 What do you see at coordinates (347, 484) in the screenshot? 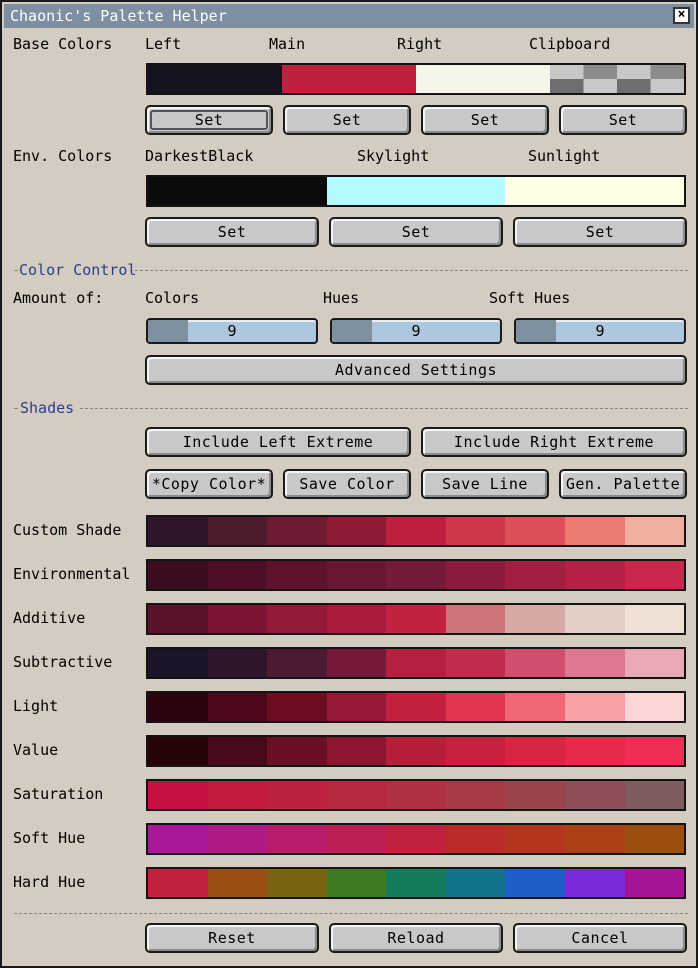
I see `save-color-button: Save Color` at bounding box center [347, 484].